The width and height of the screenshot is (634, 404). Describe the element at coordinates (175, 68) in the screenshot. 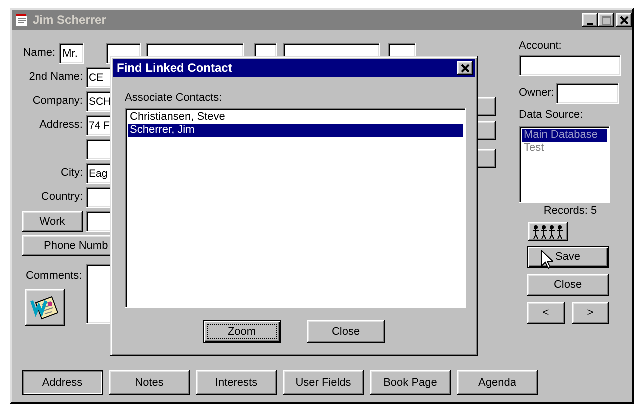

I see `dialog-title: Find Linked Contact` at that location.